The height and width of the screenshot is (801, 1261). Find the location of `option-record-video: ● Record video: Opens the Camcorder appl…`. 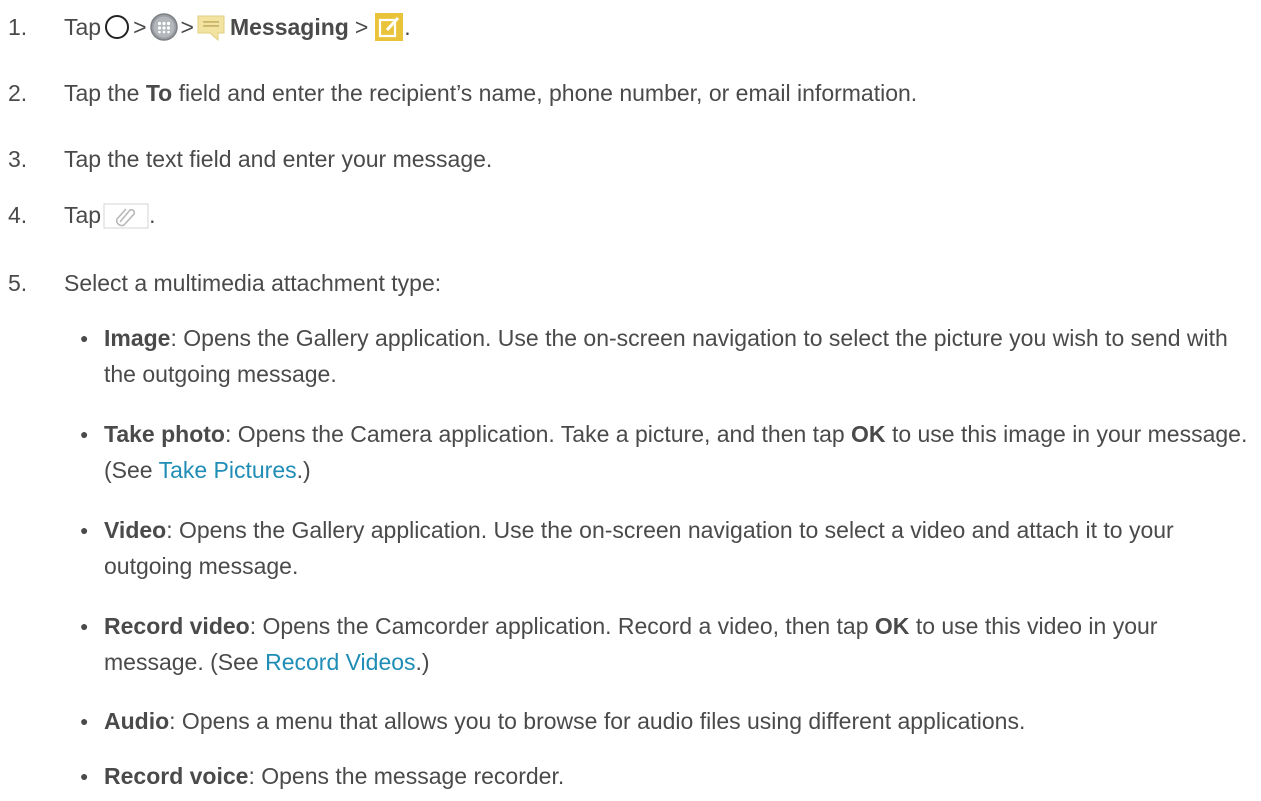

option-record-video: ● Record video: Opens the Camcorder appl… is located at coordinates (665, 644).